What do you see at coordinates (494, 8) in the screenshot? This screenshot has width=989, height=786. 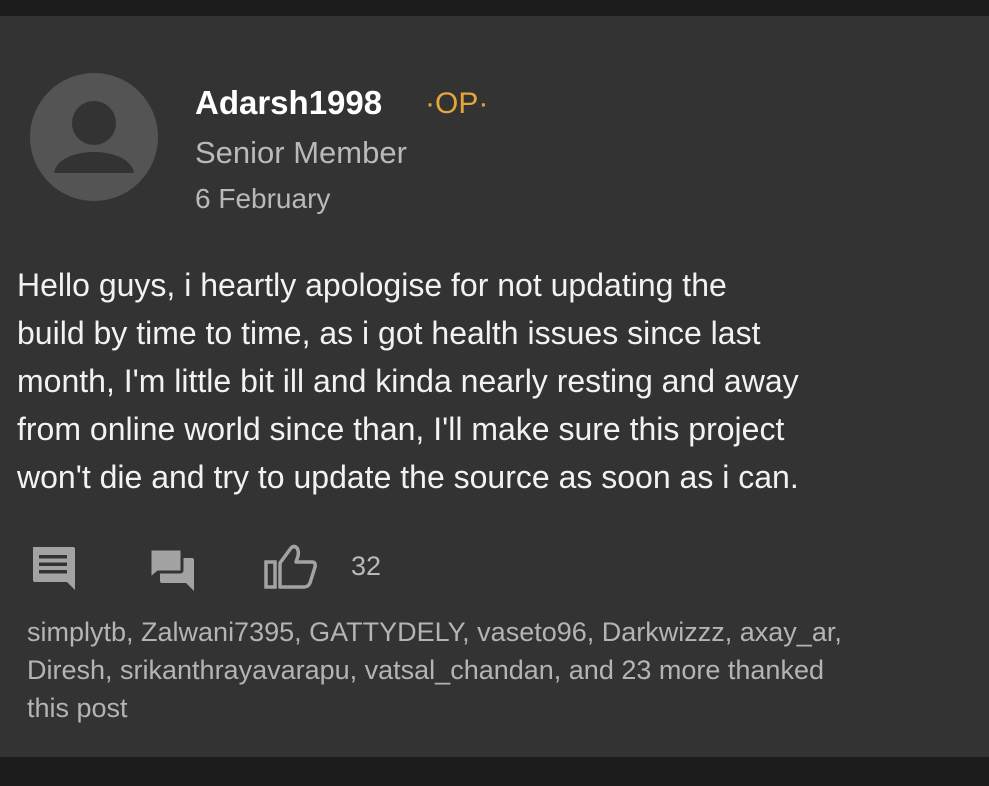 I see `top-bar` at bounding box center [494, 8].